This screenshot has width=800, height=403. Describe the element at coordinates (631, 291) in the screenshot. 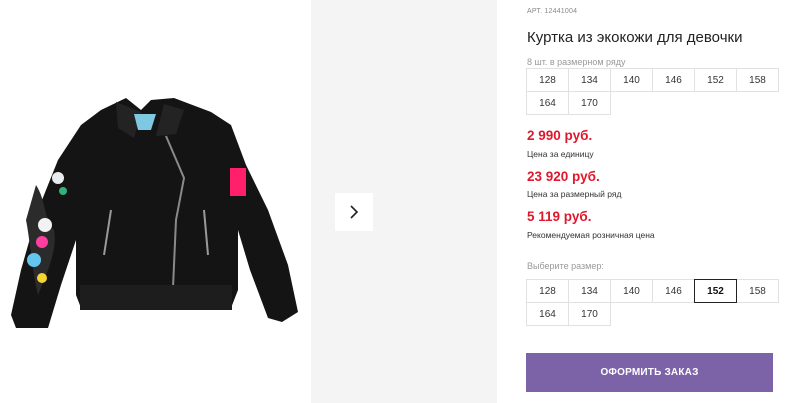

I see `size-option: 140` at that location.